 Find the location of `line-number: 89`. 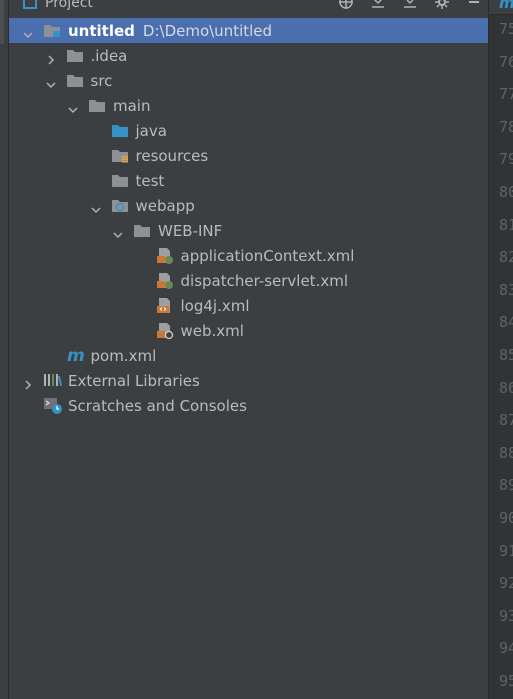

line-number: 89 is located at coordinates (506, 485).